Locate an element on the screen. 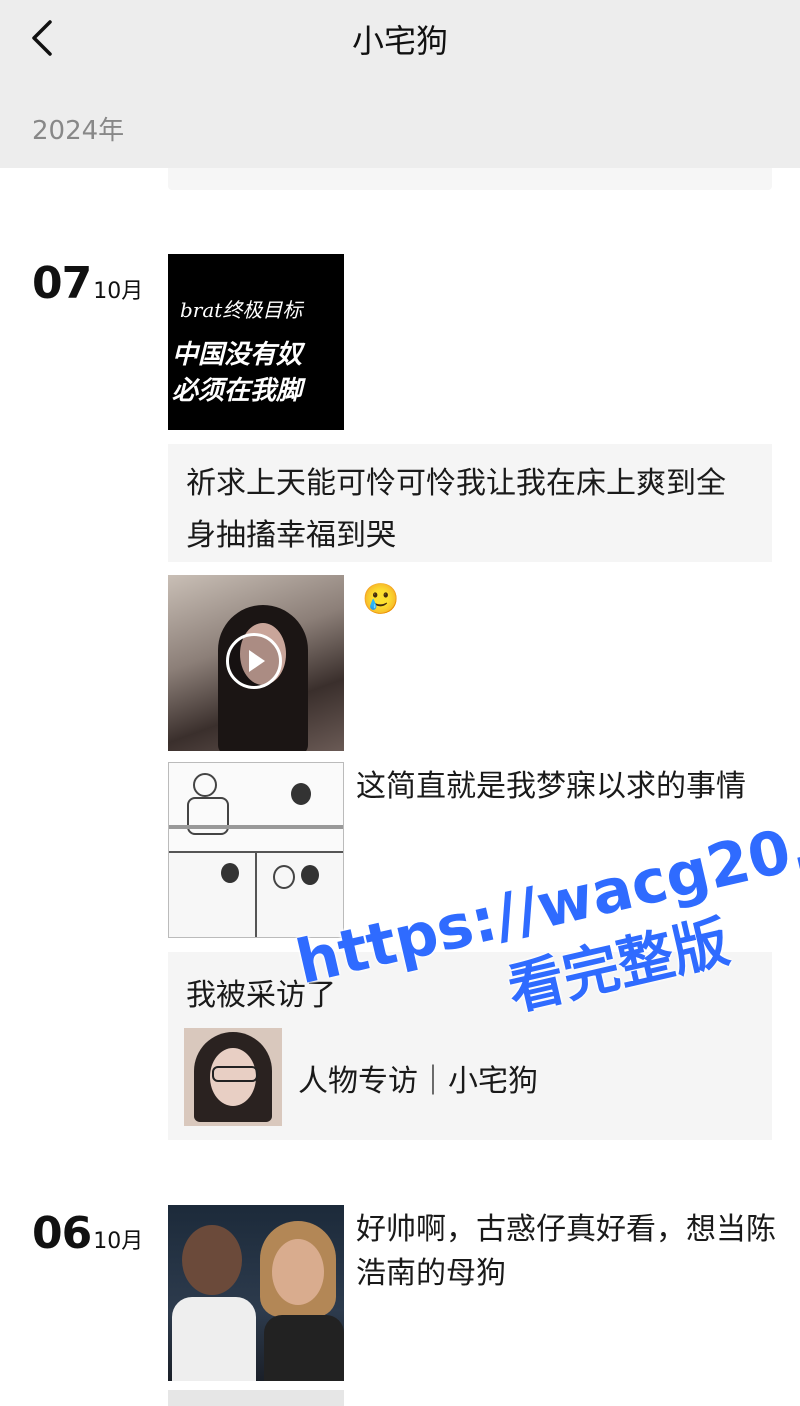 The width and height of the screenshot is (800, 1406). sofa-line is located at coordinates (256, 827).